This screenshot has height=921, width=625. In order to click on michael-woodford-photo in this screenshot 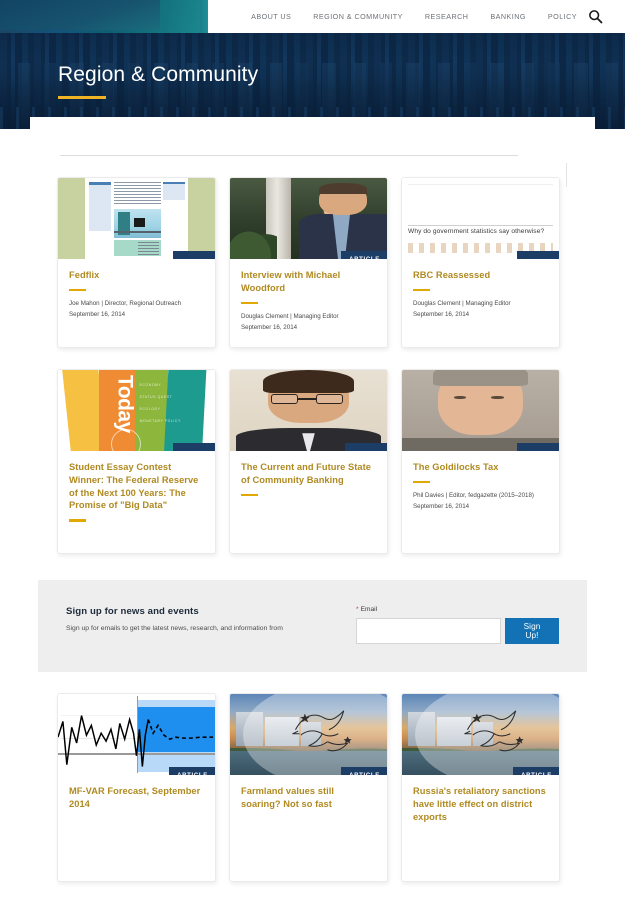, I will do `click(308, 218)`.